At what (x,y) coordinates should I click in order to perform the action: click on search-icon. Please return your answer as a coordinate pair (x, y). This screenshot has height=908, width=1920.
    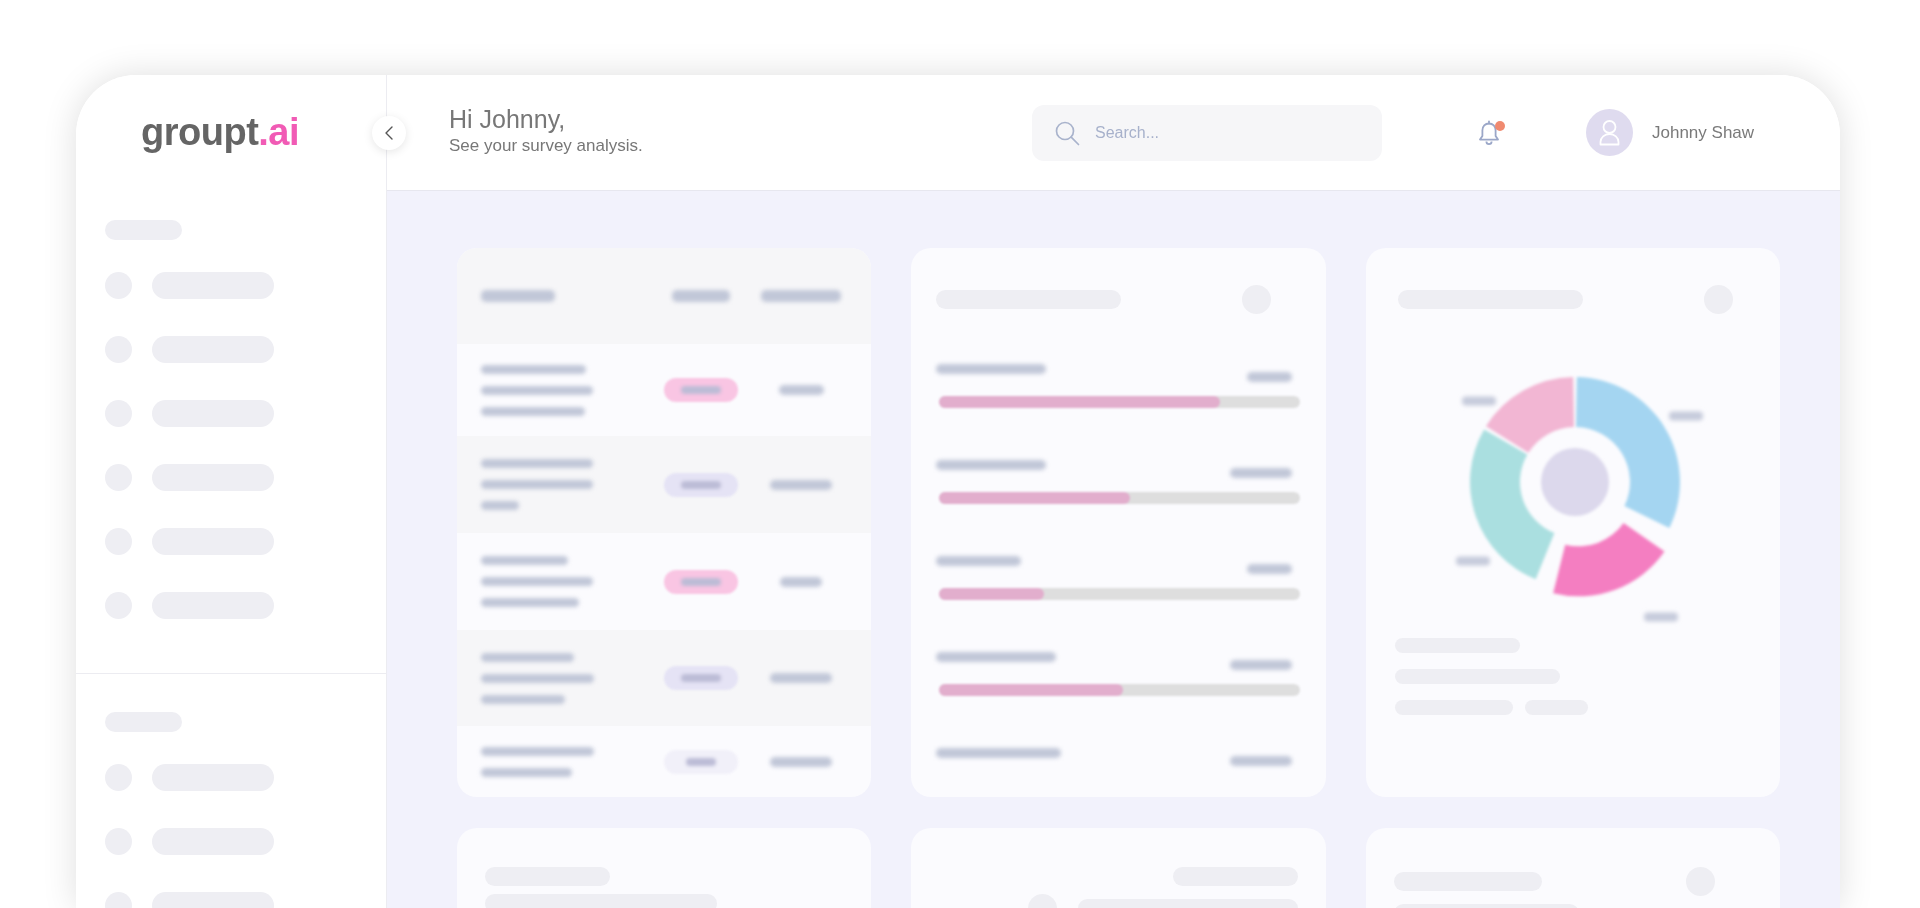
    Looking at the image, I should click on (1067, 132).